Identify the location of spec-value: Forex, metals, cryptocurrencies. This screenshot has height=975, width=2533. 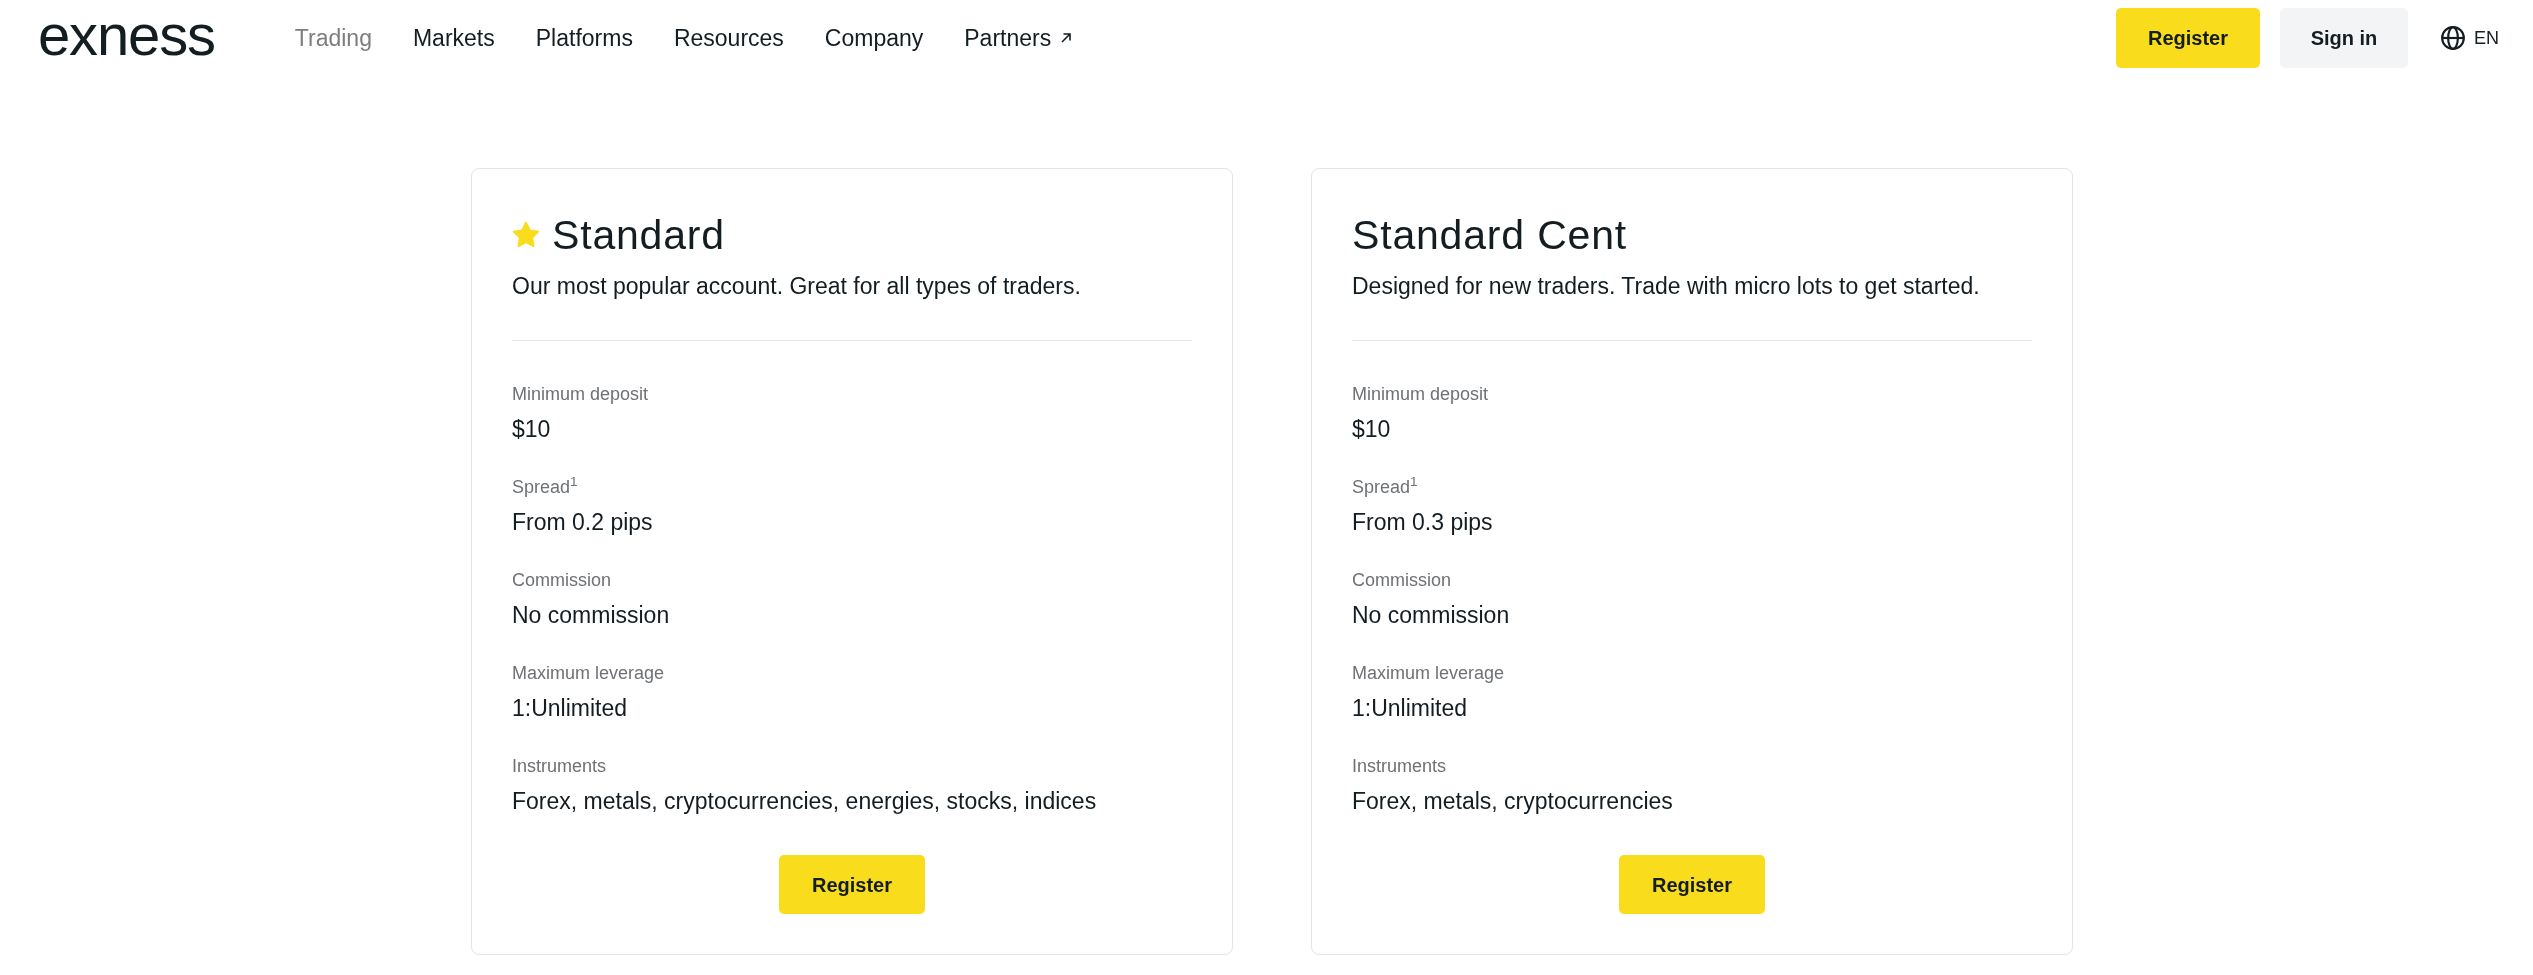
(1513, 801).